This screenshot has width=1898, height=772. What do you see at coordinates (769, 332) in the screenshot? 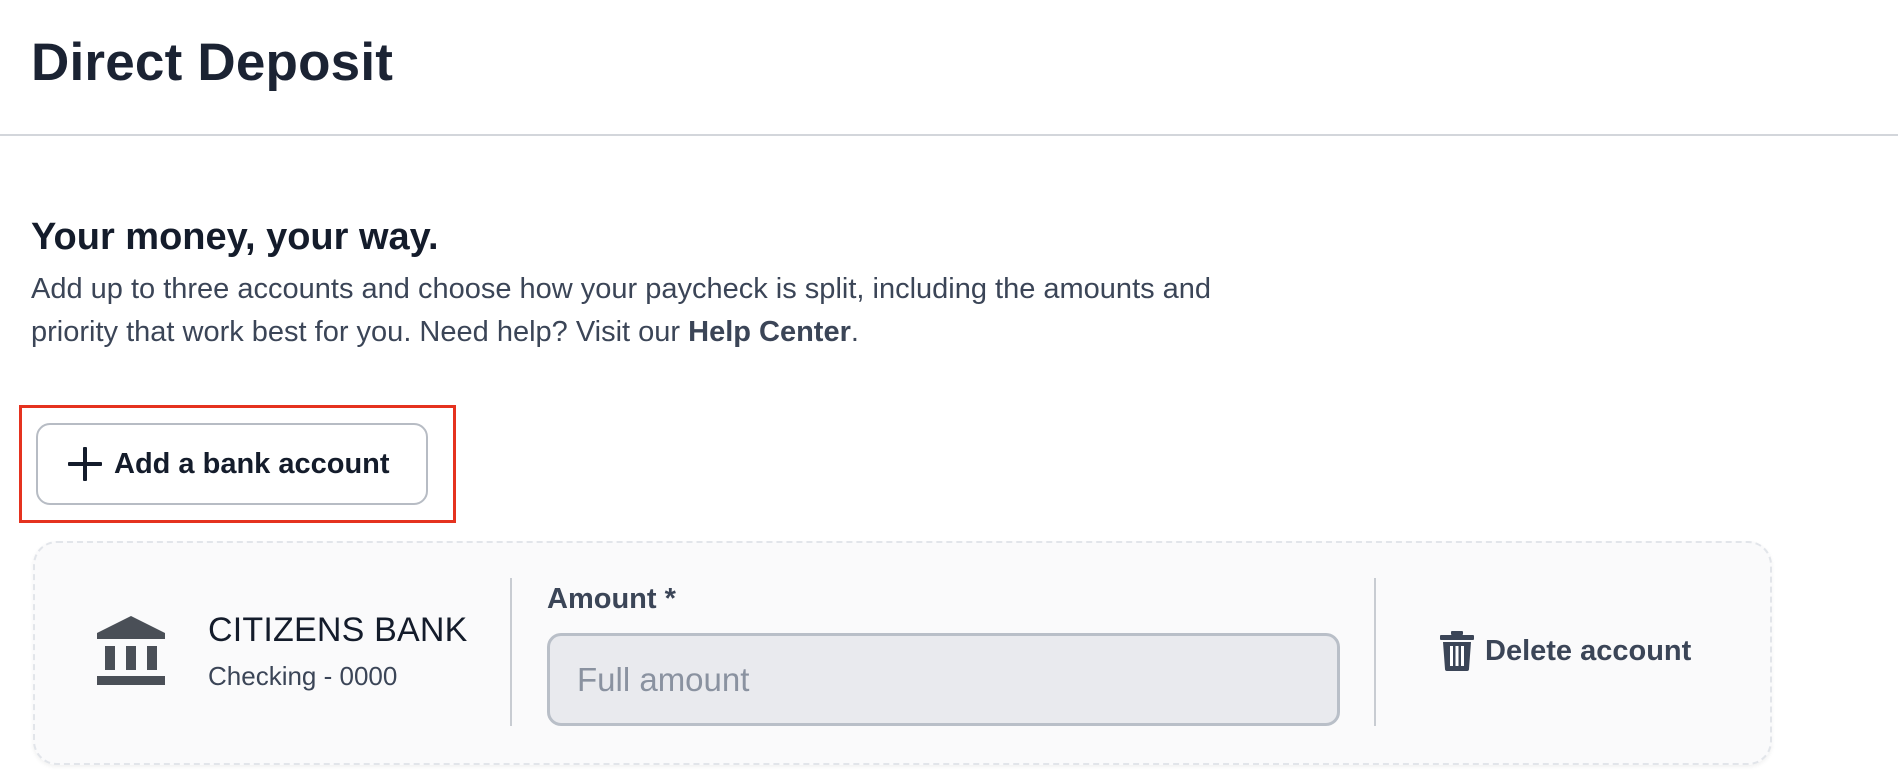
I see `help-center-link: Help Center` at bounding box center [769, 332].